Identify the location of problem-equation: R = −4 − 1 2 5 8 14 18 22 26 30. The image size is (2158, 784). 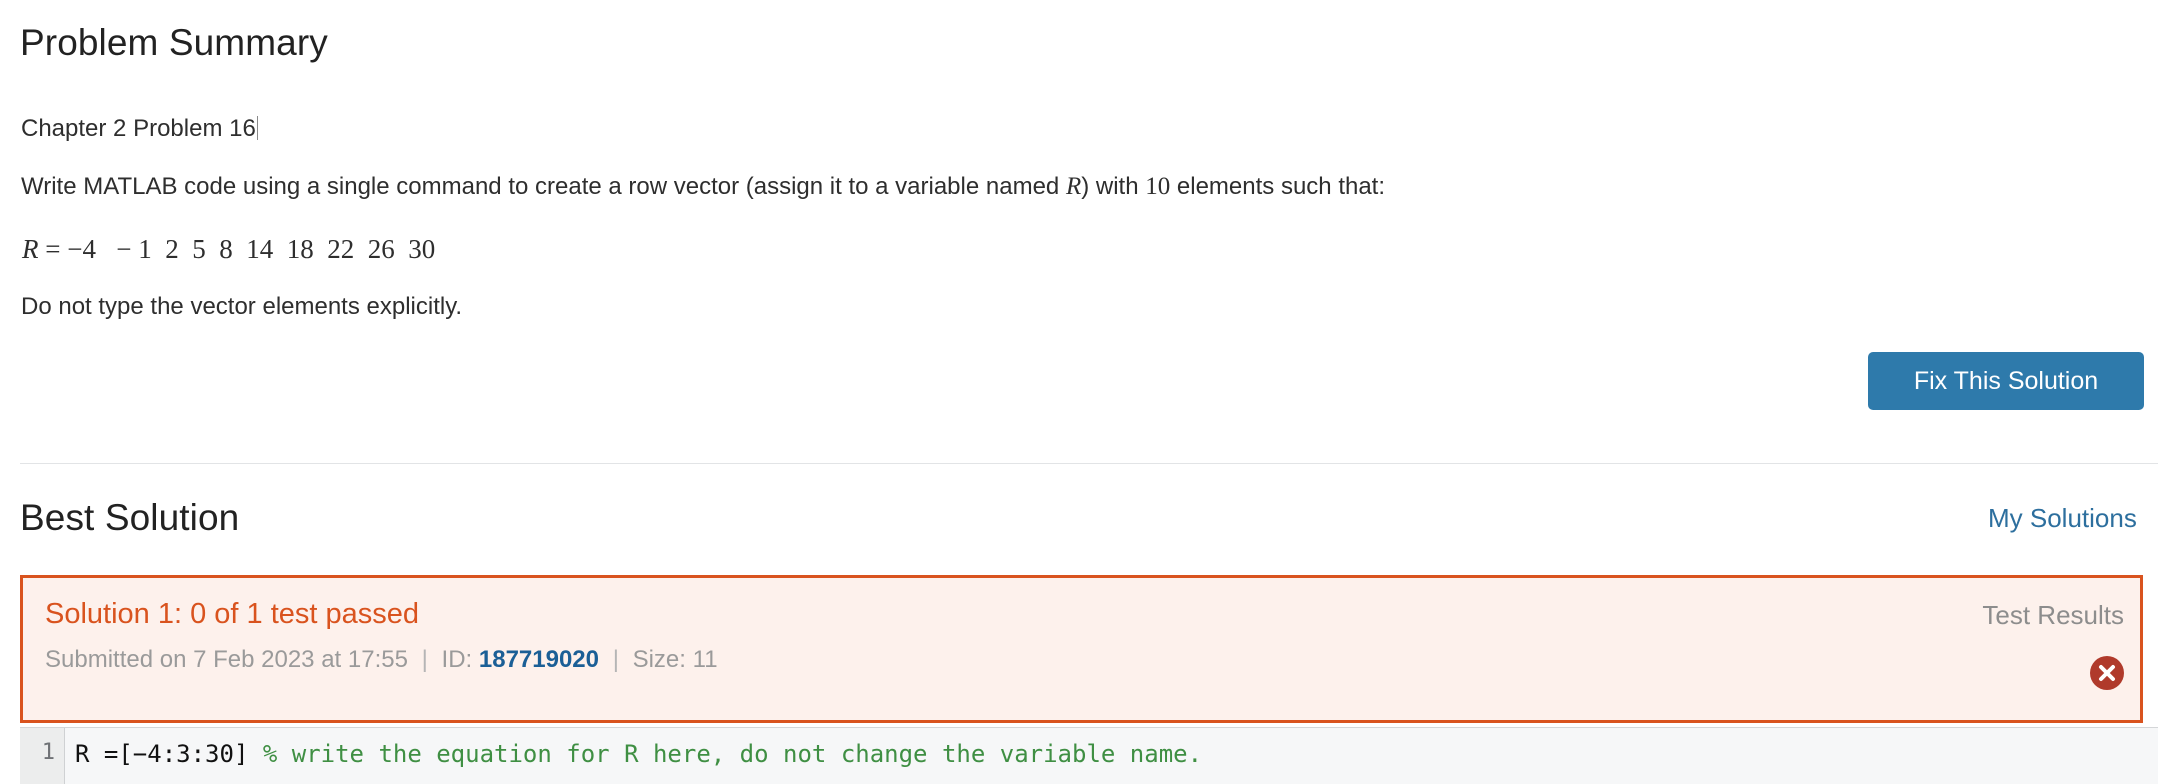
(228, 249).